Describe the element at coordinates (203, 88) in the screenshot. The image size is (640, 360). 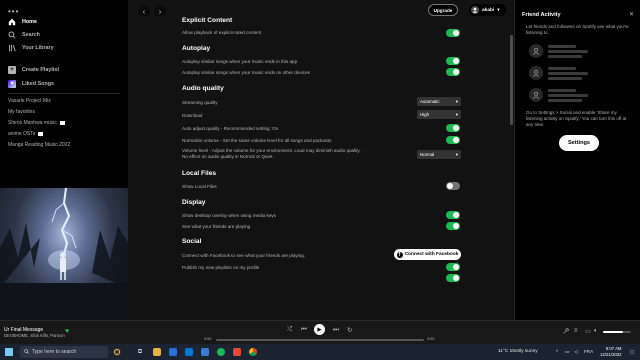
I see `section-title-audio-quality: Audio quality` at that location.